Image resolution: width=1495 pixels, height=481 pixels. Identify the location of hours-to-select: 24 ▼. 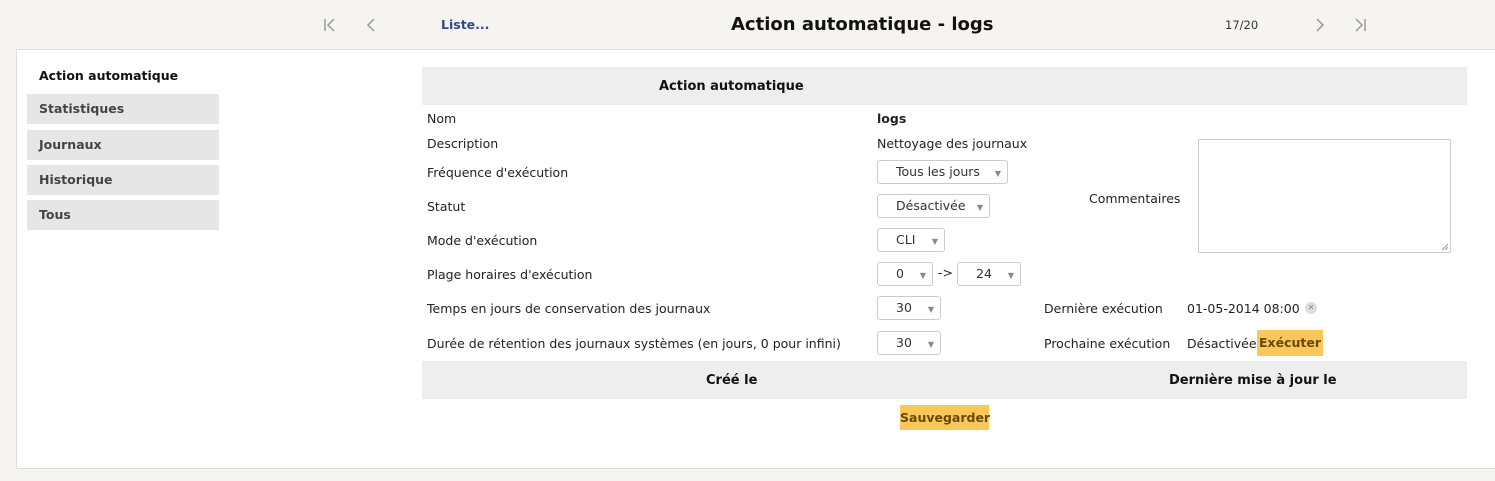
(989, 274).